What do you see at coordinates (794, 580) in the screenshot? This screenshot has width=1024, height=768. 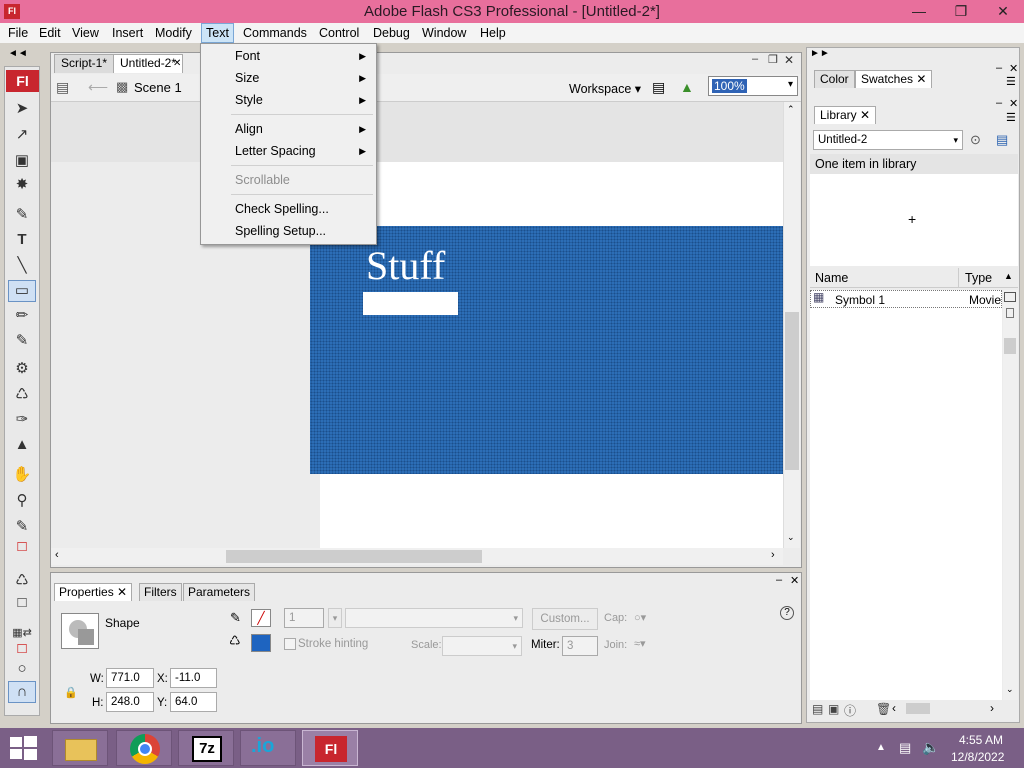 I see `props-close-icon: ✕` at bounding box center [794, 580].